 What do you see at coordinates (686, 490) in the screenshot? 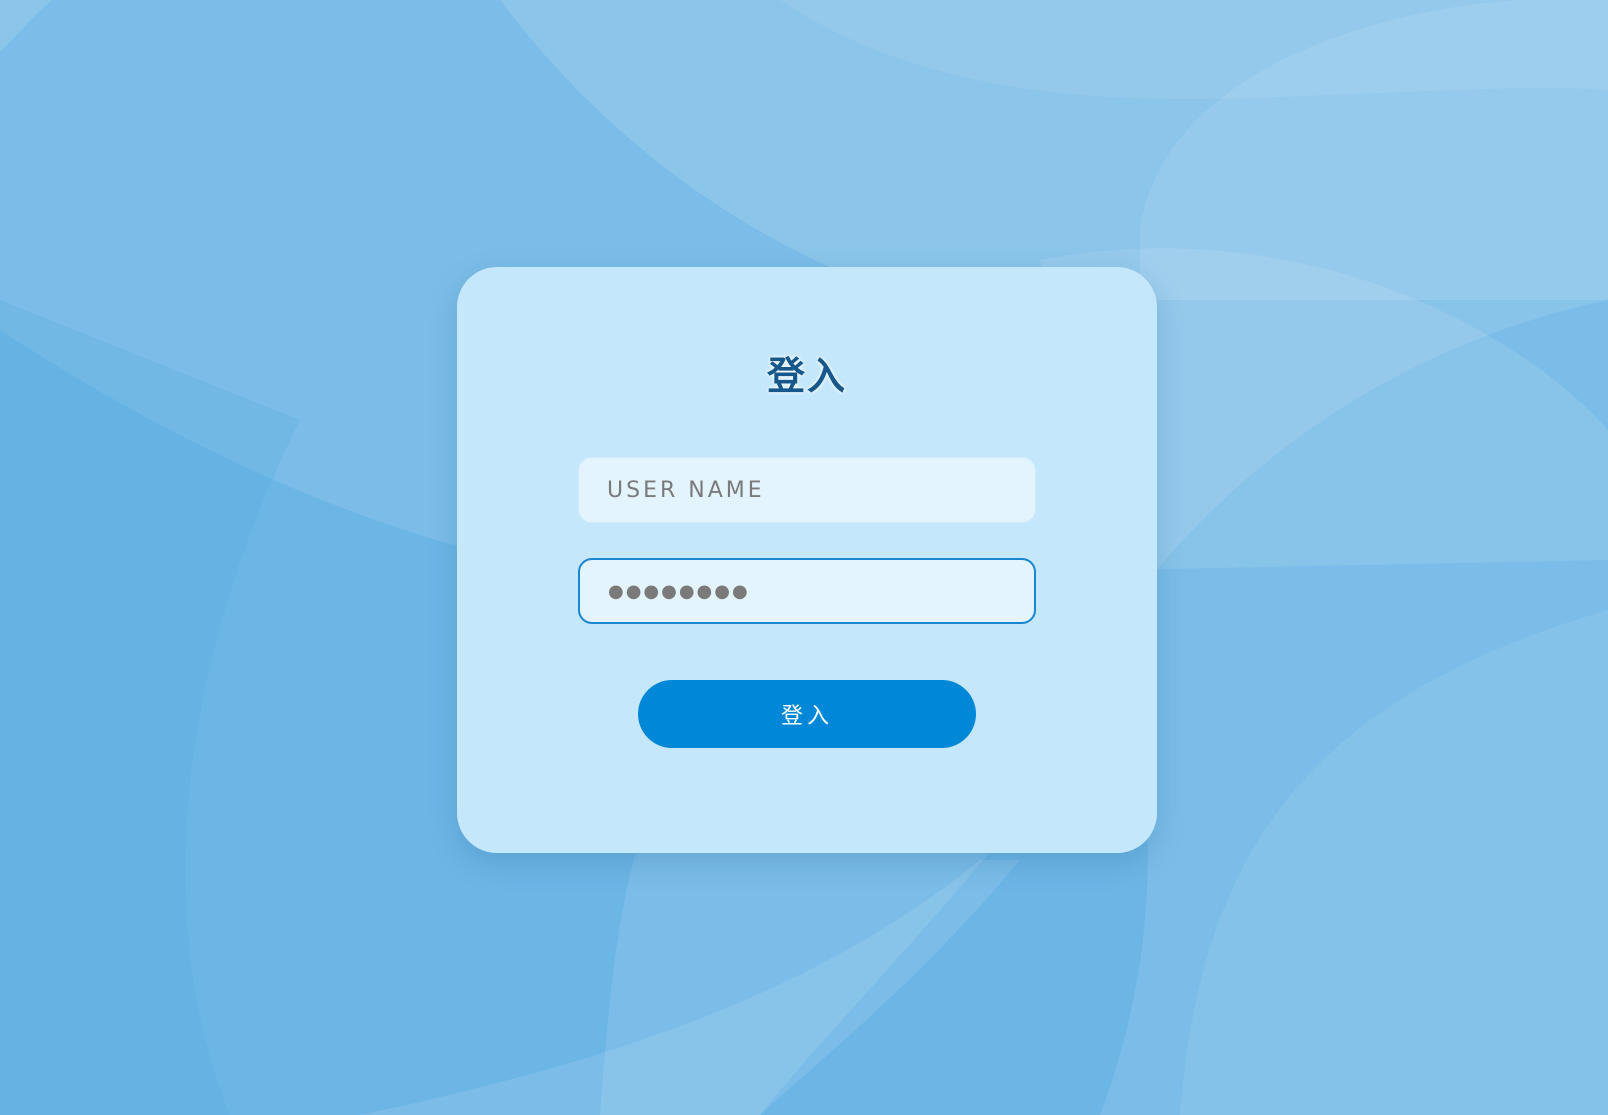
I see `username-placeholder: USER NAME` at bounding box center [686, 490].